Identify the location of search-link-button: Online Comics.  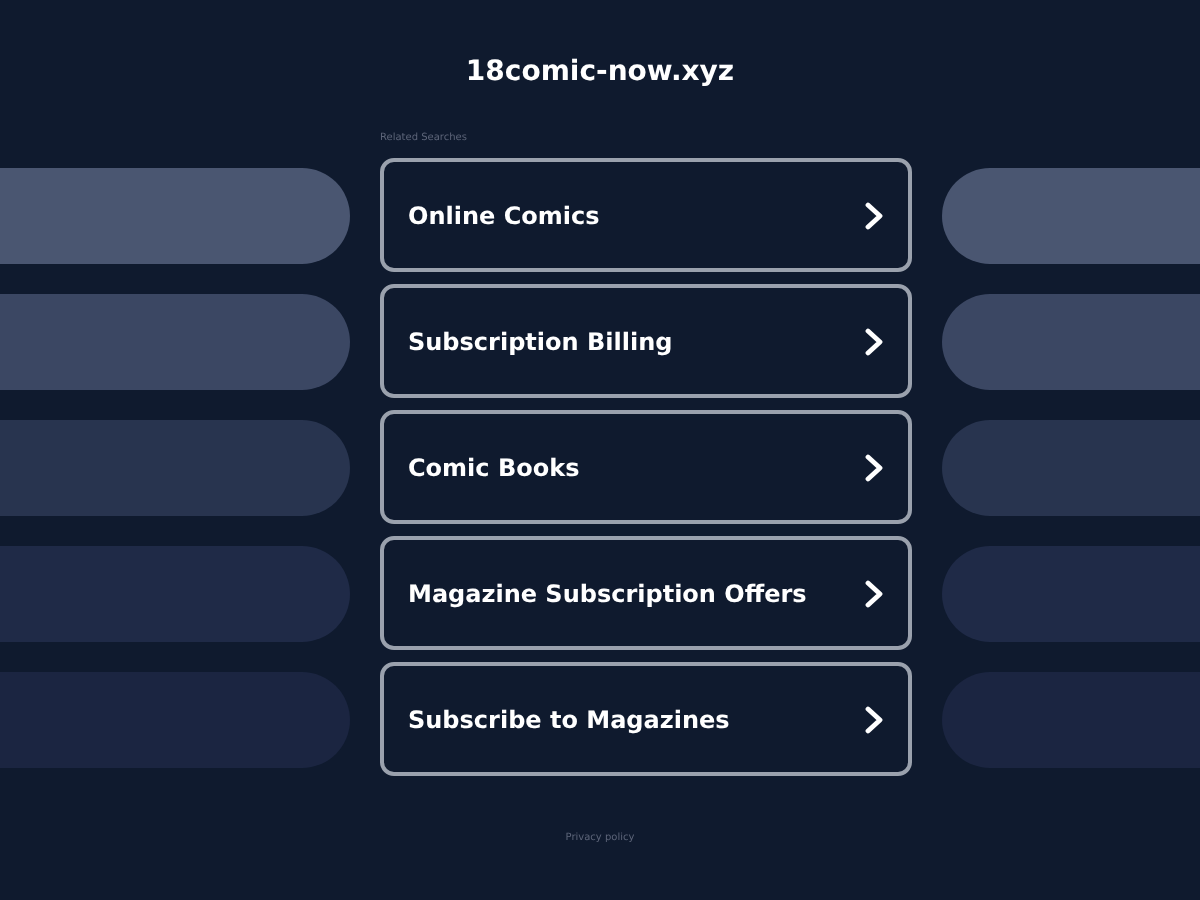
(646, 215).